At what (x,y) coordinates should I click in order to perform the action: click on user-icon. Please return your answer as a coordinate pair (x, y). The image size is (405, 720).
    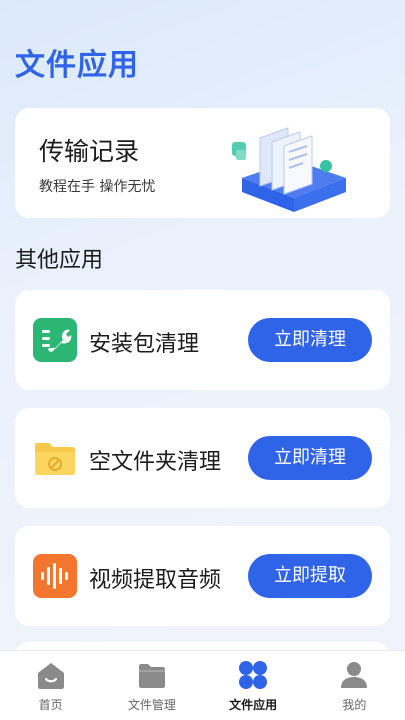
    Looking at the image, I should click on (354, 675).